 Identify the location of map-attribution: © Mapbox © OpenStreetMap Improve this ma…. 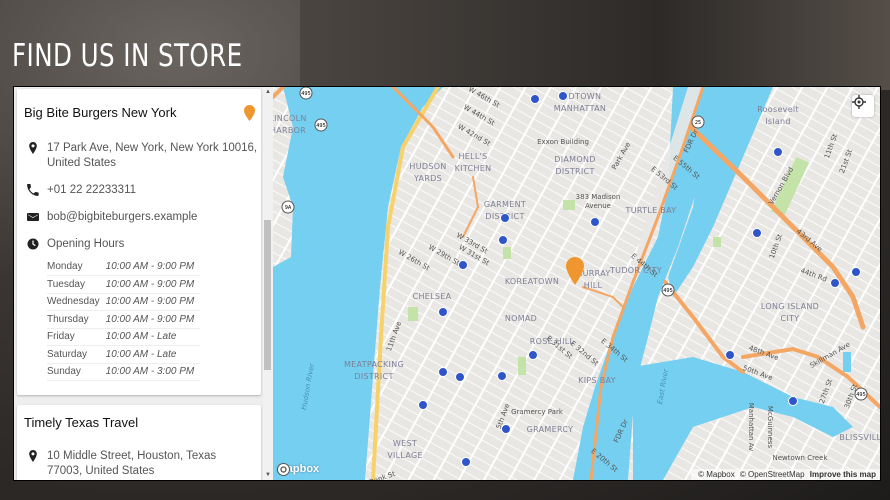
(785, 474).